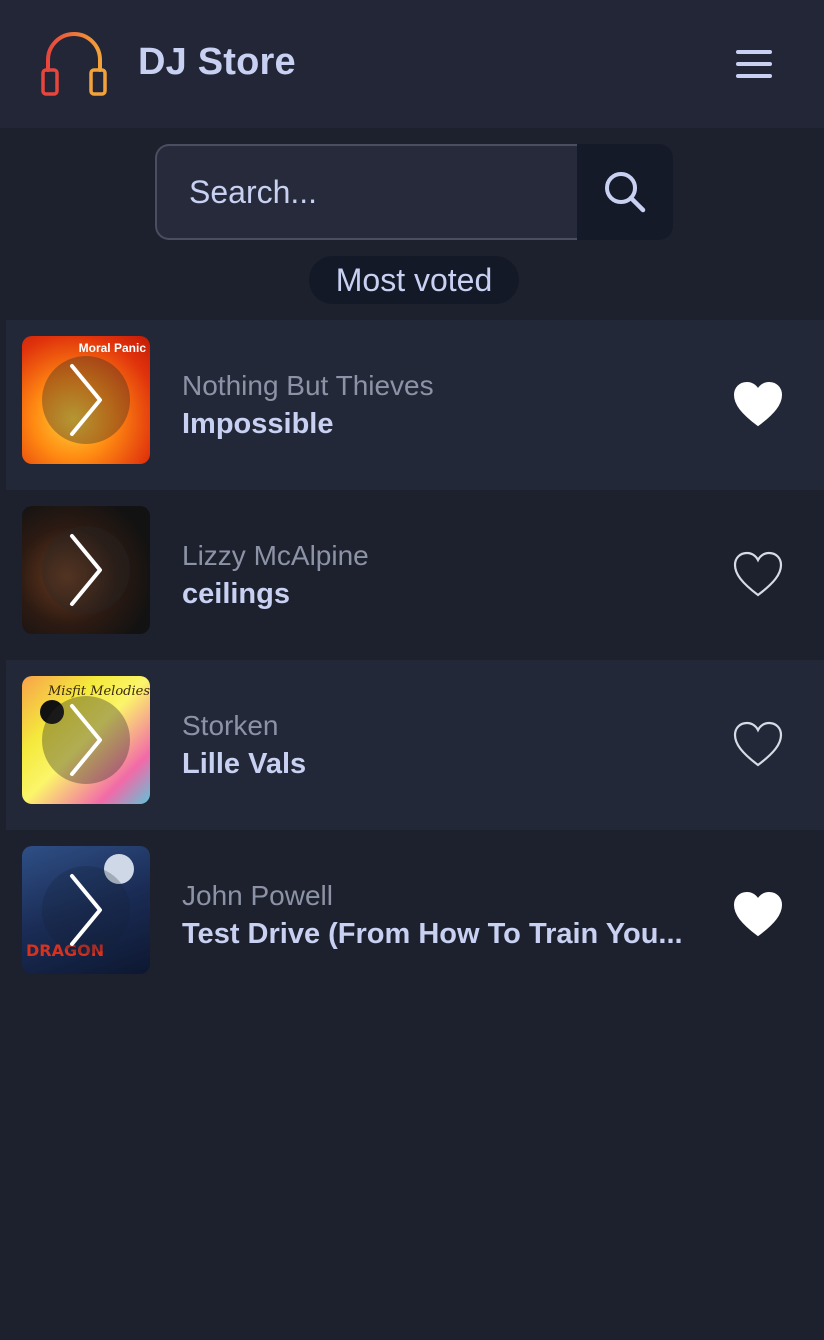 Image resolution: width=824 pixels, height=1340 pixels. What do you see at coordinates (99, 691) in the screenshot?
I see `album-art-text: Misfit Melodies` at bounding box center [99, 691].